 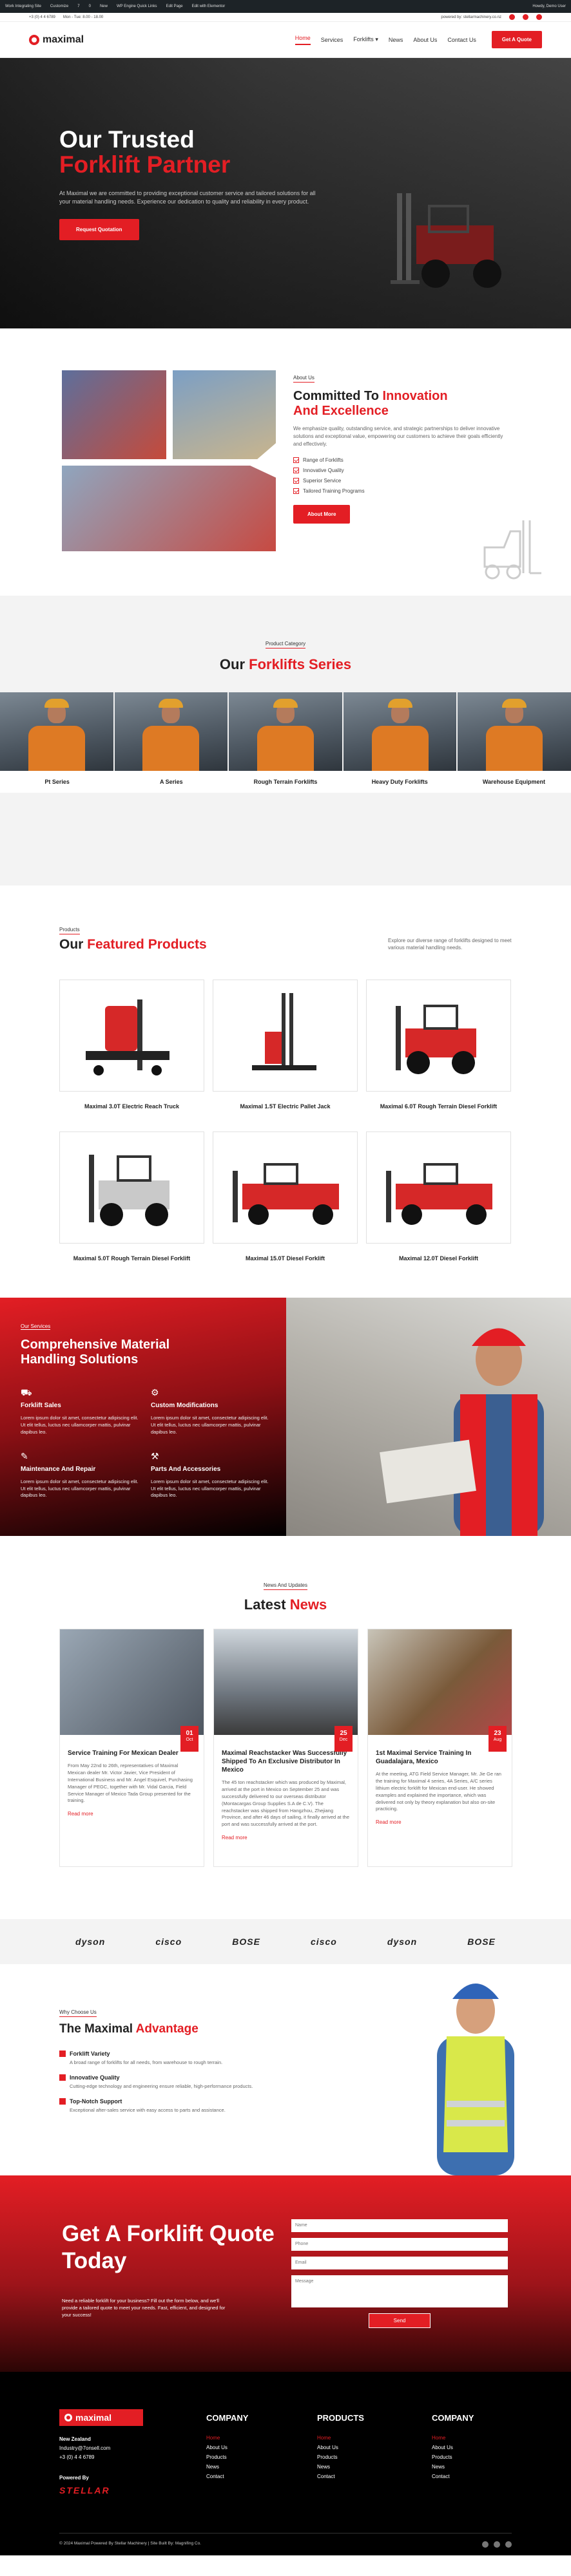 What do you see at coordinates (209, 6) in the screenshot?
I see `admin-bar-item: Edit with Elementor` at bounding box center [209, 6].